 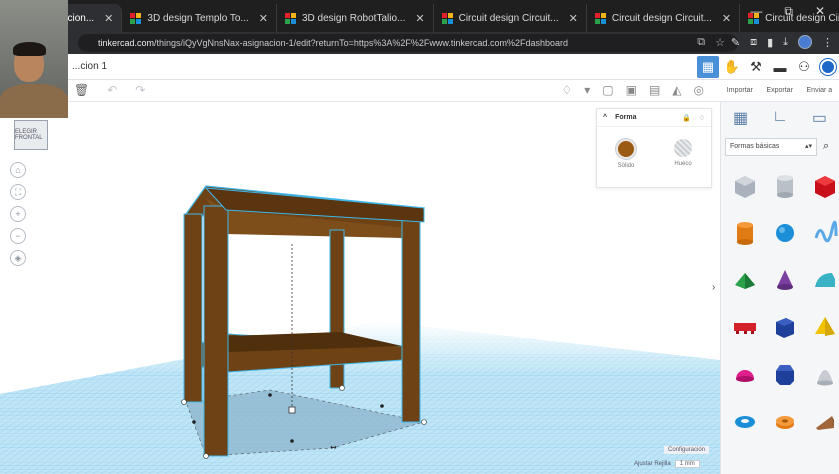 What do you see at coordinates (745, 233) in the screenshot?
I see `shape-cylinder` at bounding box center [745, 233].